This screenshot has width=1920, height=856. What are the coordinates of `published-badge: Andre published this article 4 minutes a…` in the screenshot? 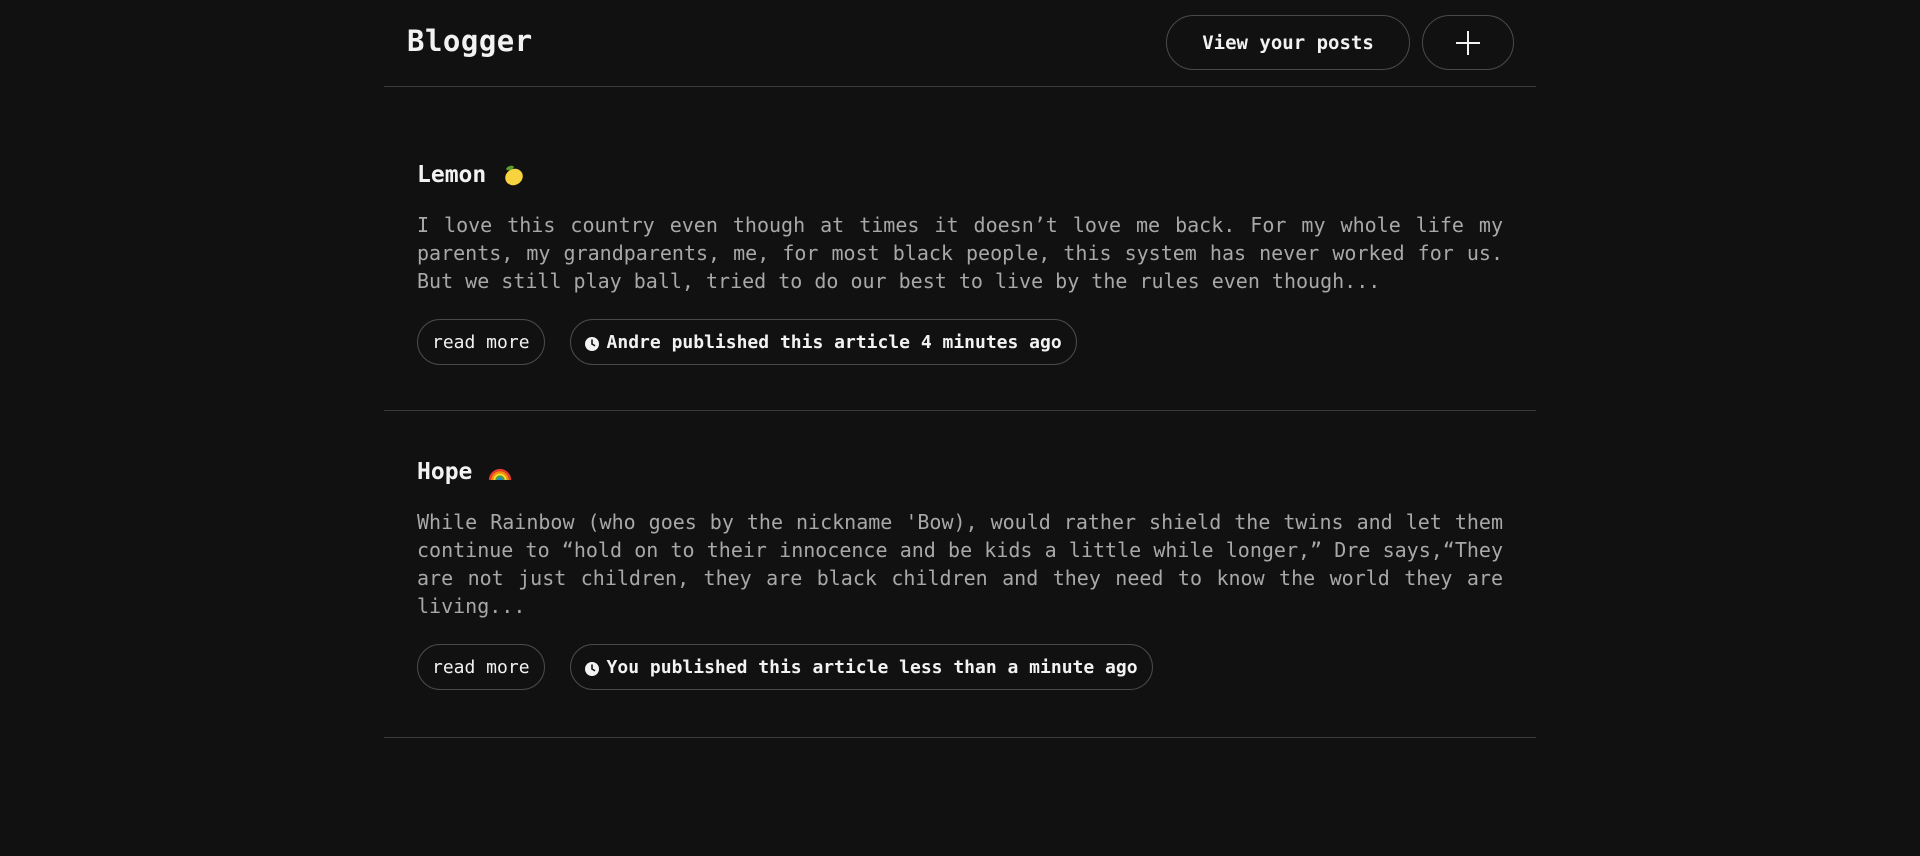 It's located at (823, 342).